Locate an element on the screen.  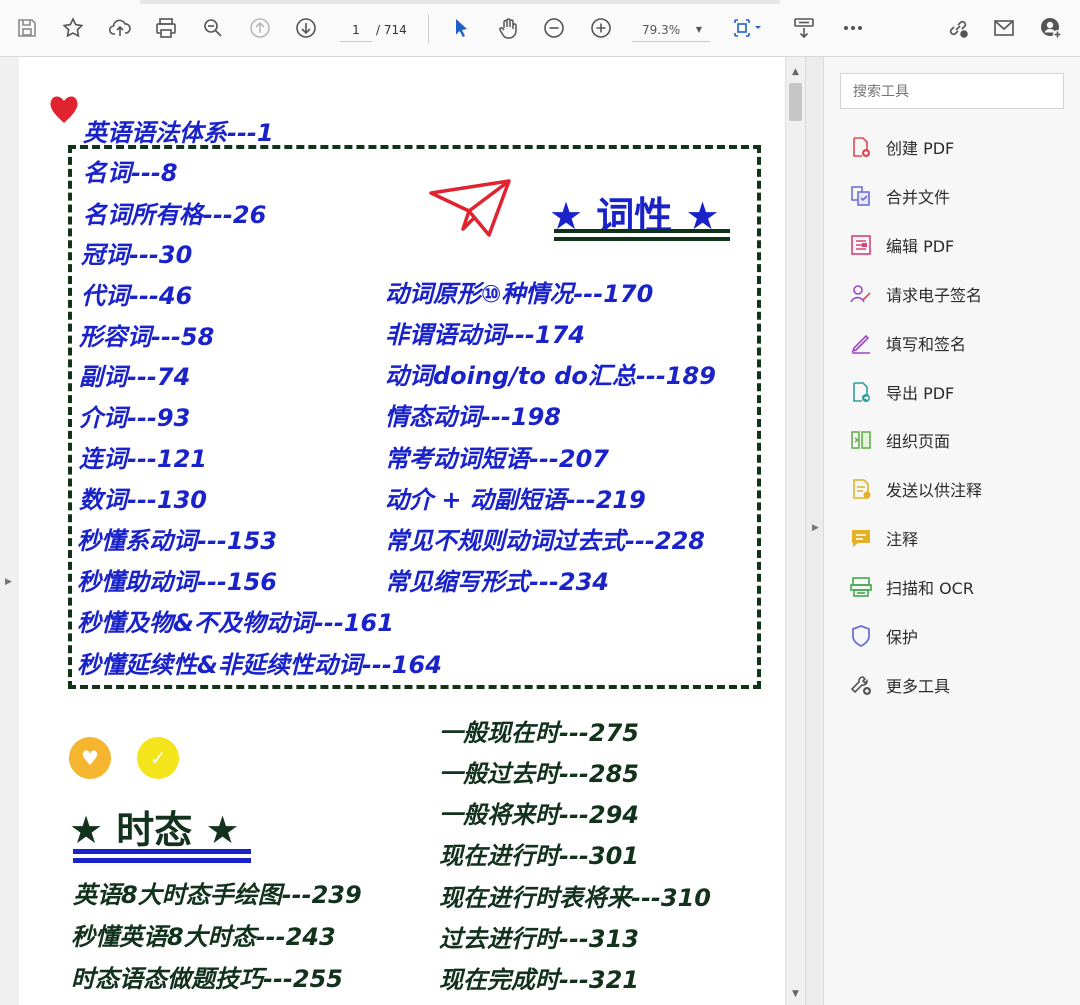
tense-entry: 秒懂英语8大时态---243 is located at coordinates (203, 934).